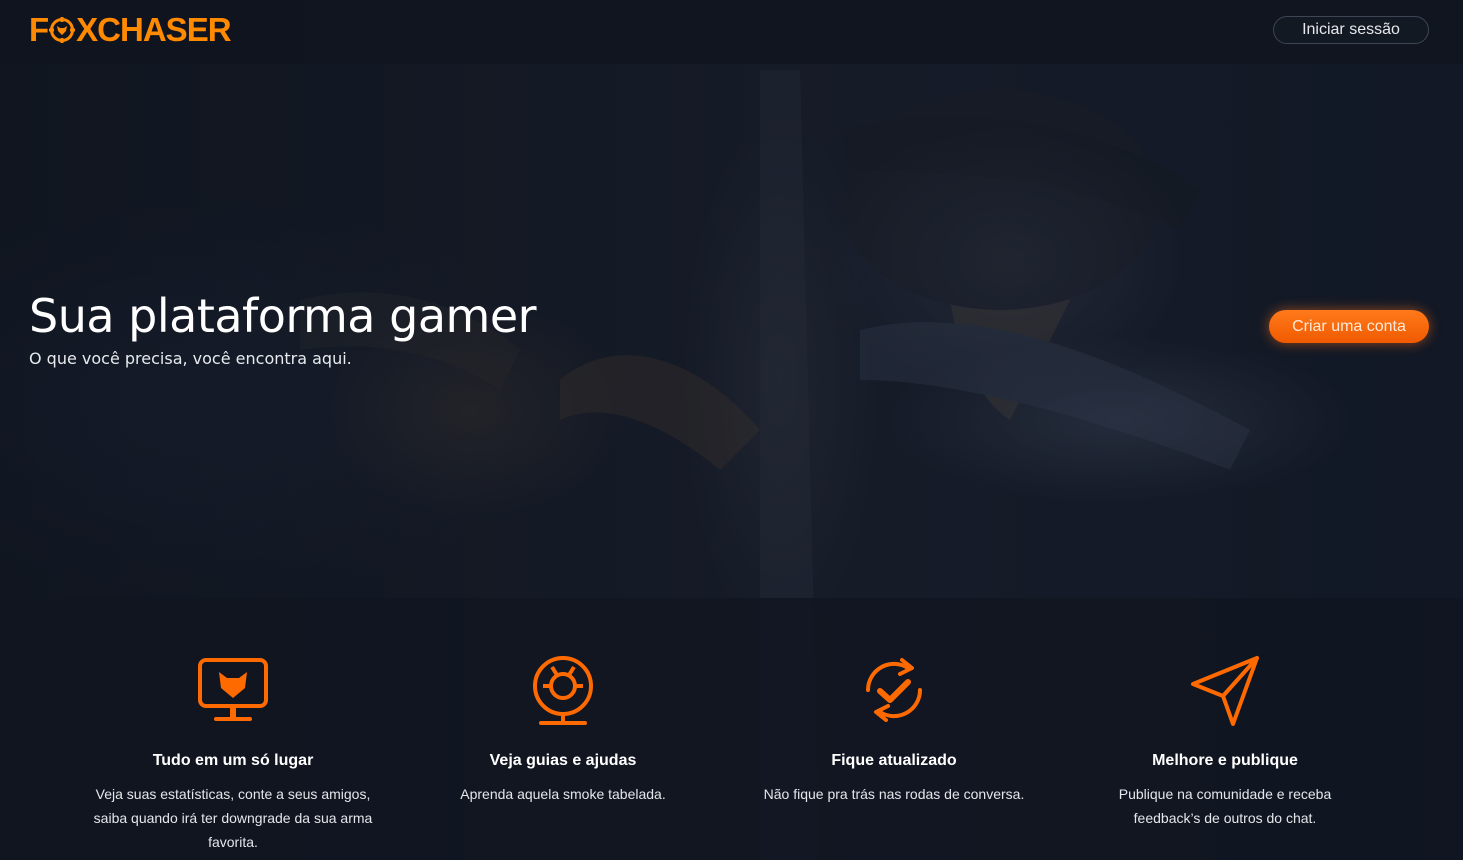 Image resolution: width=1463 pixels, height=860 pixels. I want to click on feature-title: Tudo em um só lugar, so click(233, 760).